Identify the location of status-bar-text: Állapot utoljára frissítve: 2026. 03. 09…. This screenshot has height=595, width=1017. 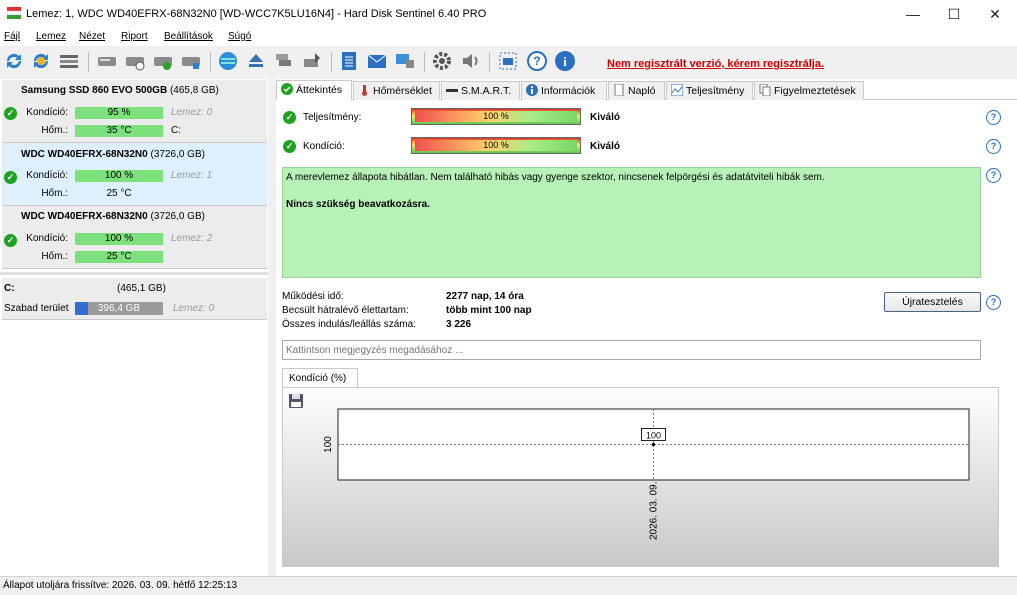
(120, 585).